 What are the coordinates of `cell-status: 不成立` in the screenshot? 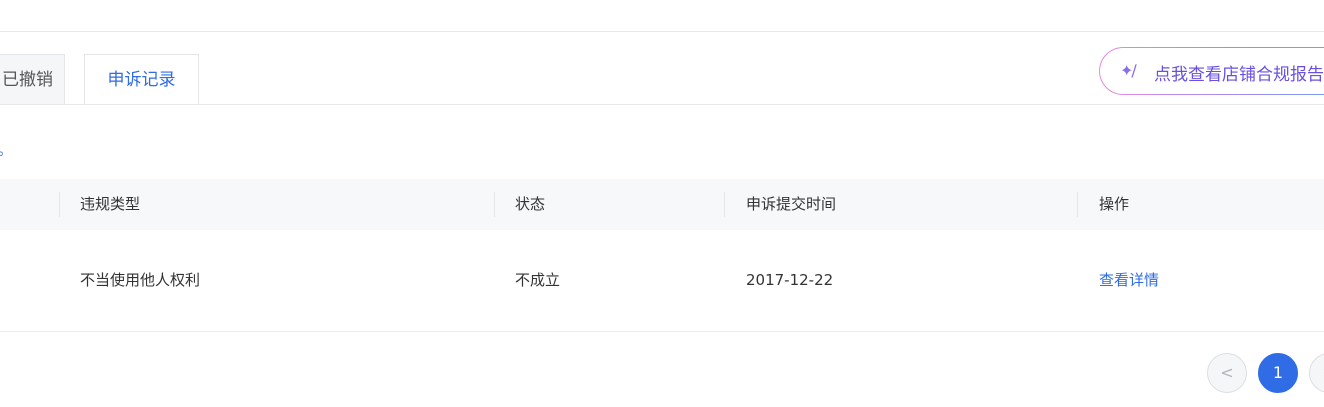 It's located at (538, 280).